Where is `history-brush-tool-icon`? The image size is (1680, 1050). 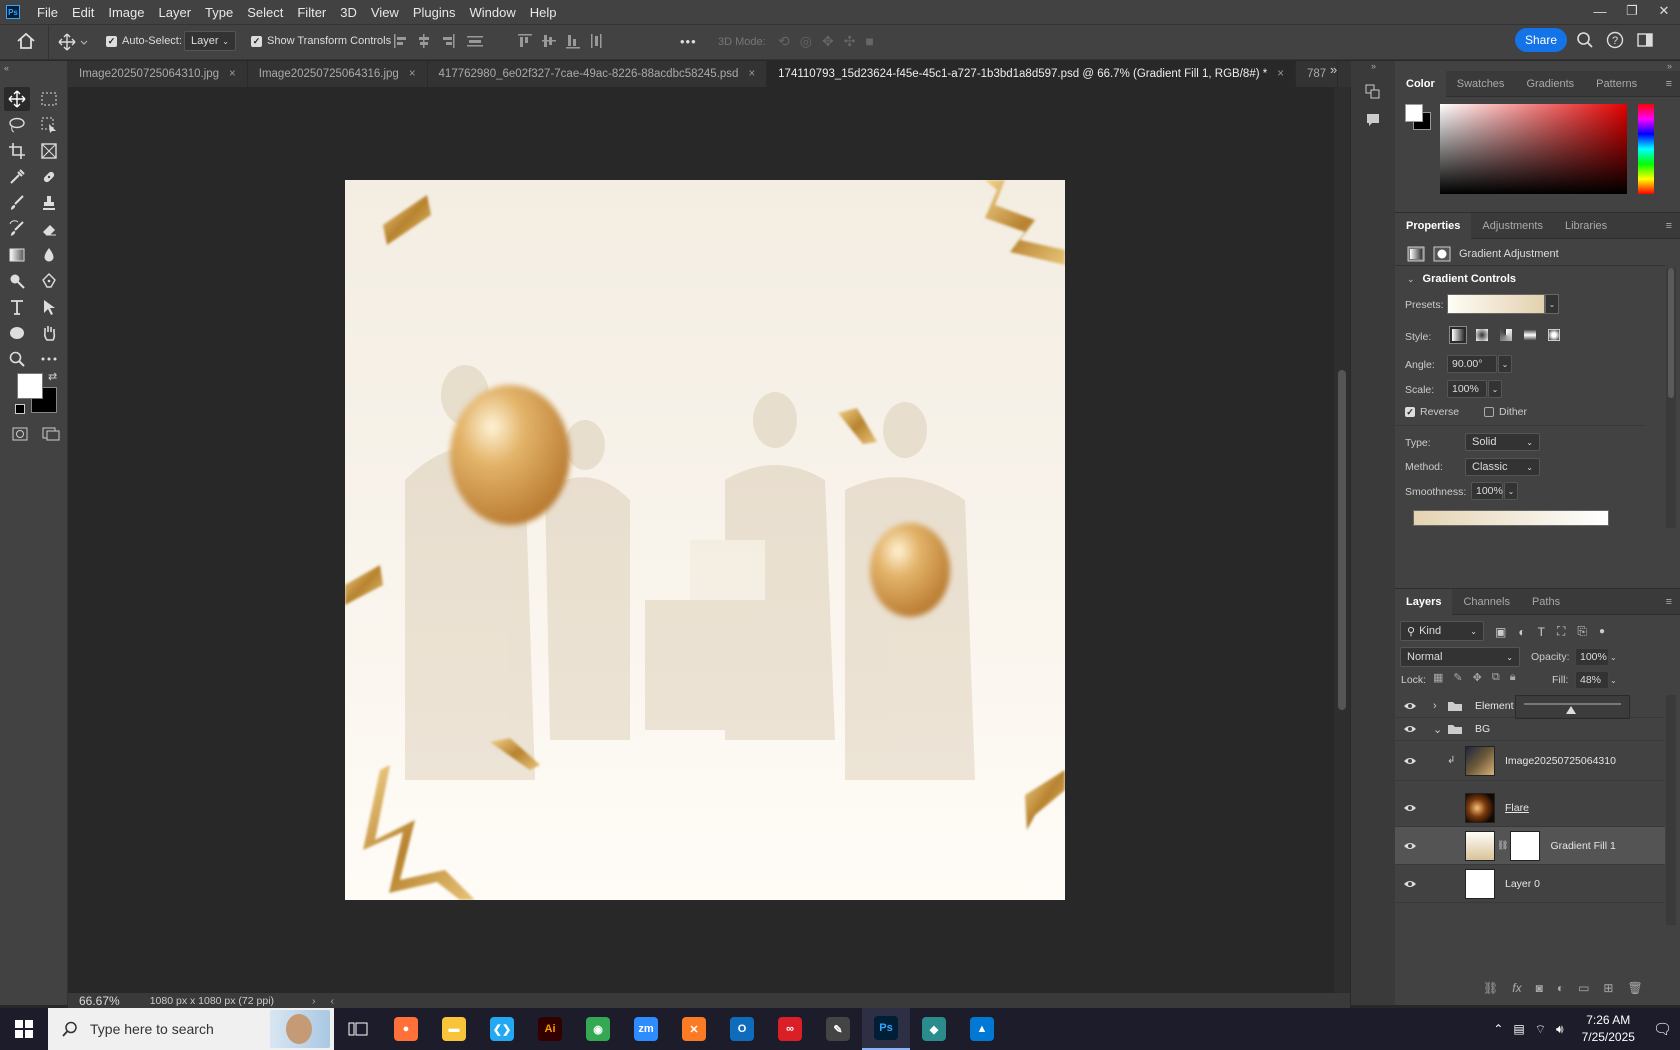 history-brush-tool-icon is located at coordinates (17, 229).